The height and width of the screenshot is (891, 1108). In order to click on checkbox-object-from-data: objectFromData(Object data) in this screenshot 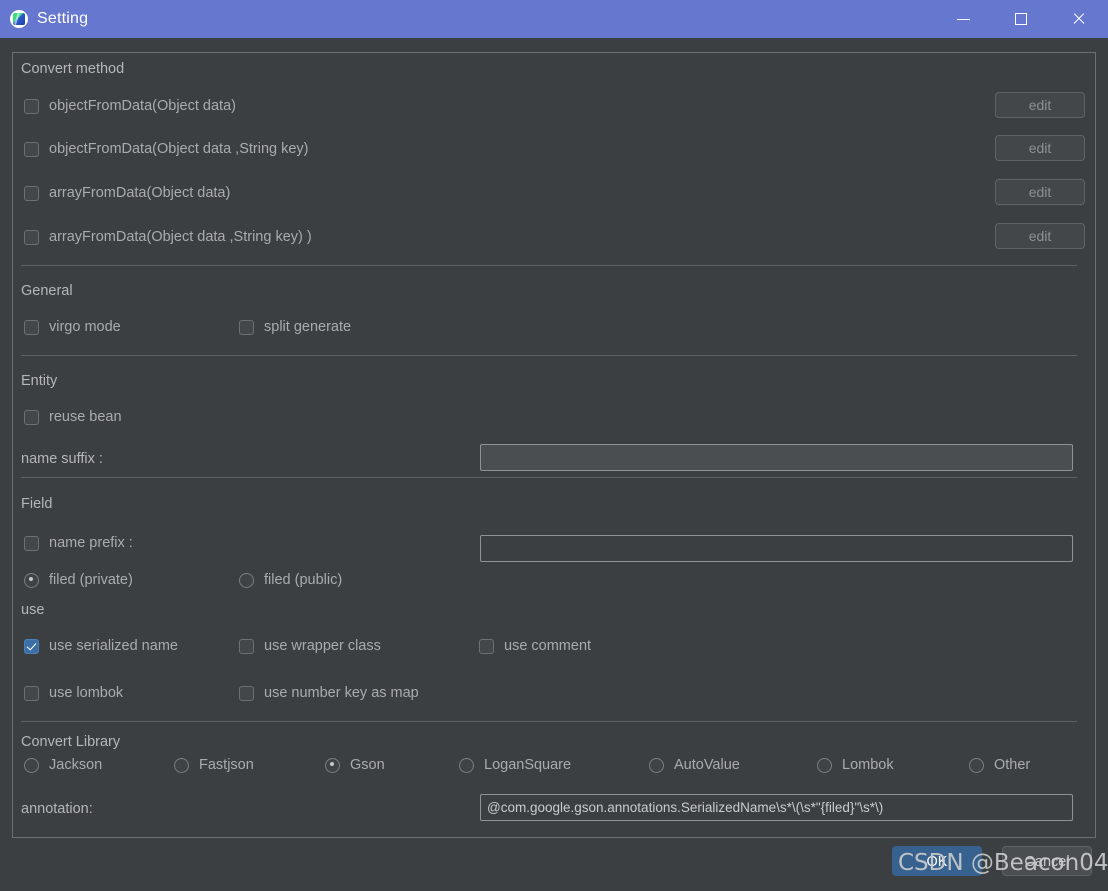, I will do `click(130, 106)`.